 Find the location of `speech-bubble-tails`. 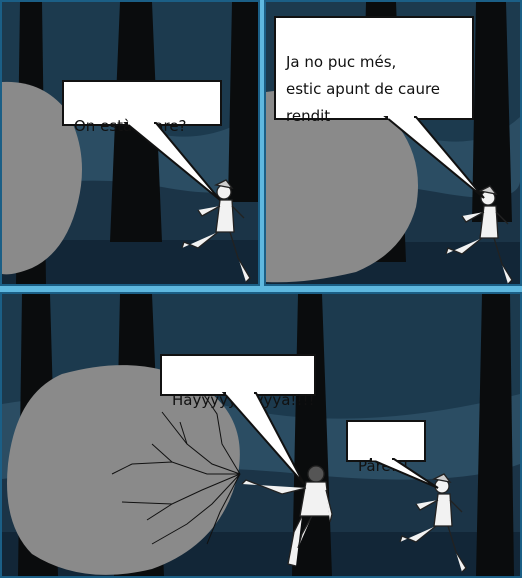

speech-bubble-tails is located at coordinates (330, 440).